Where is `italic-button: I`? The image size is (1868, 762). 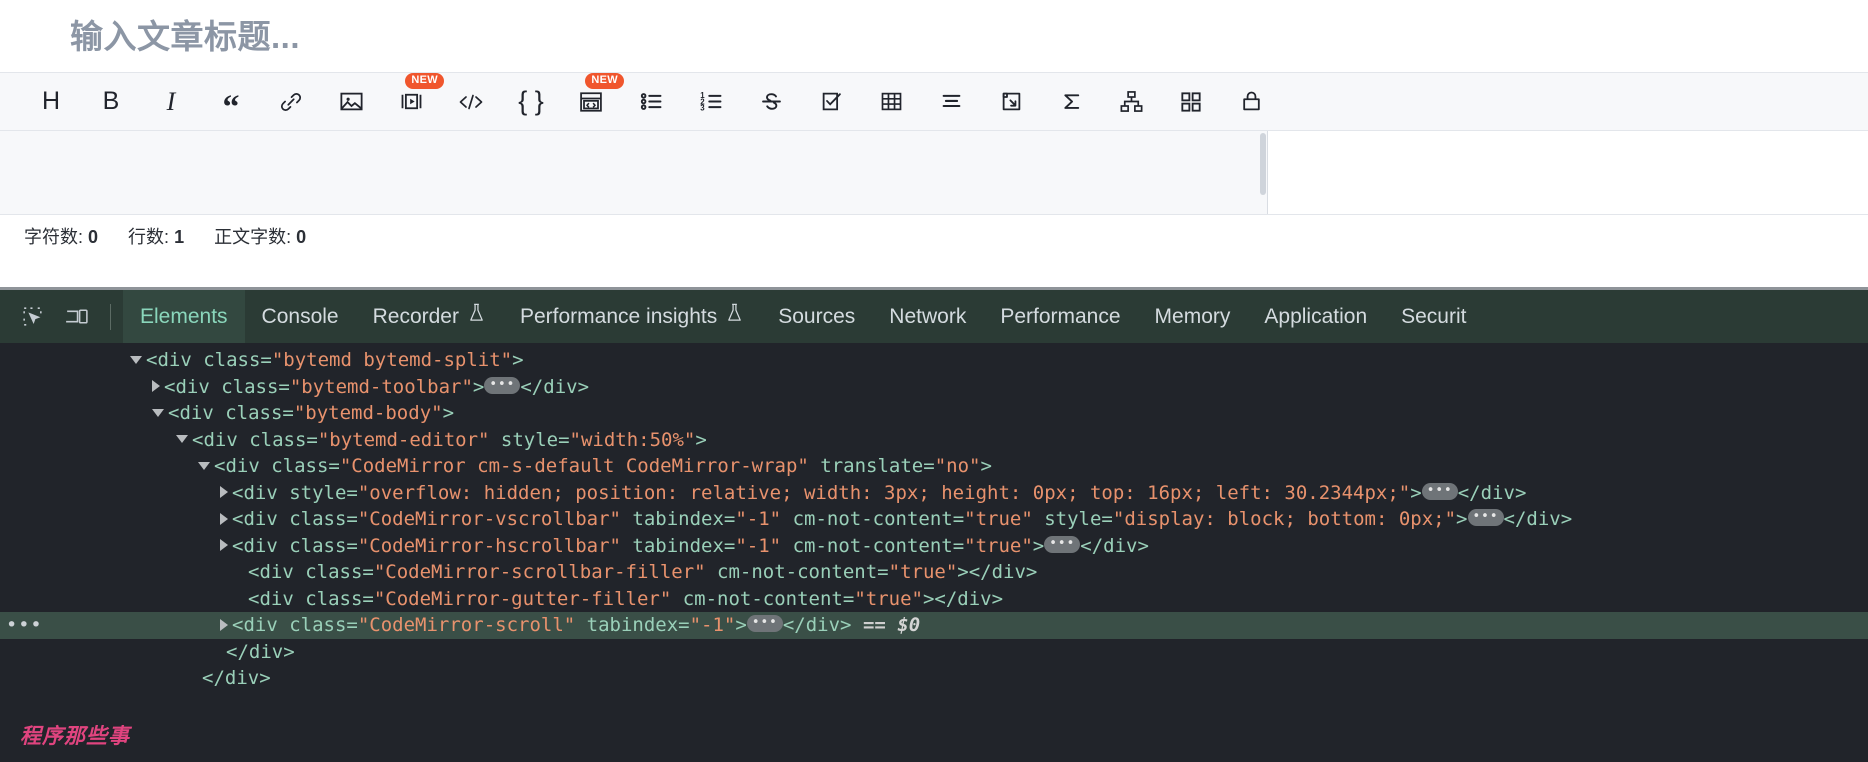 italic-button: I is located at coordinates (171, 102).